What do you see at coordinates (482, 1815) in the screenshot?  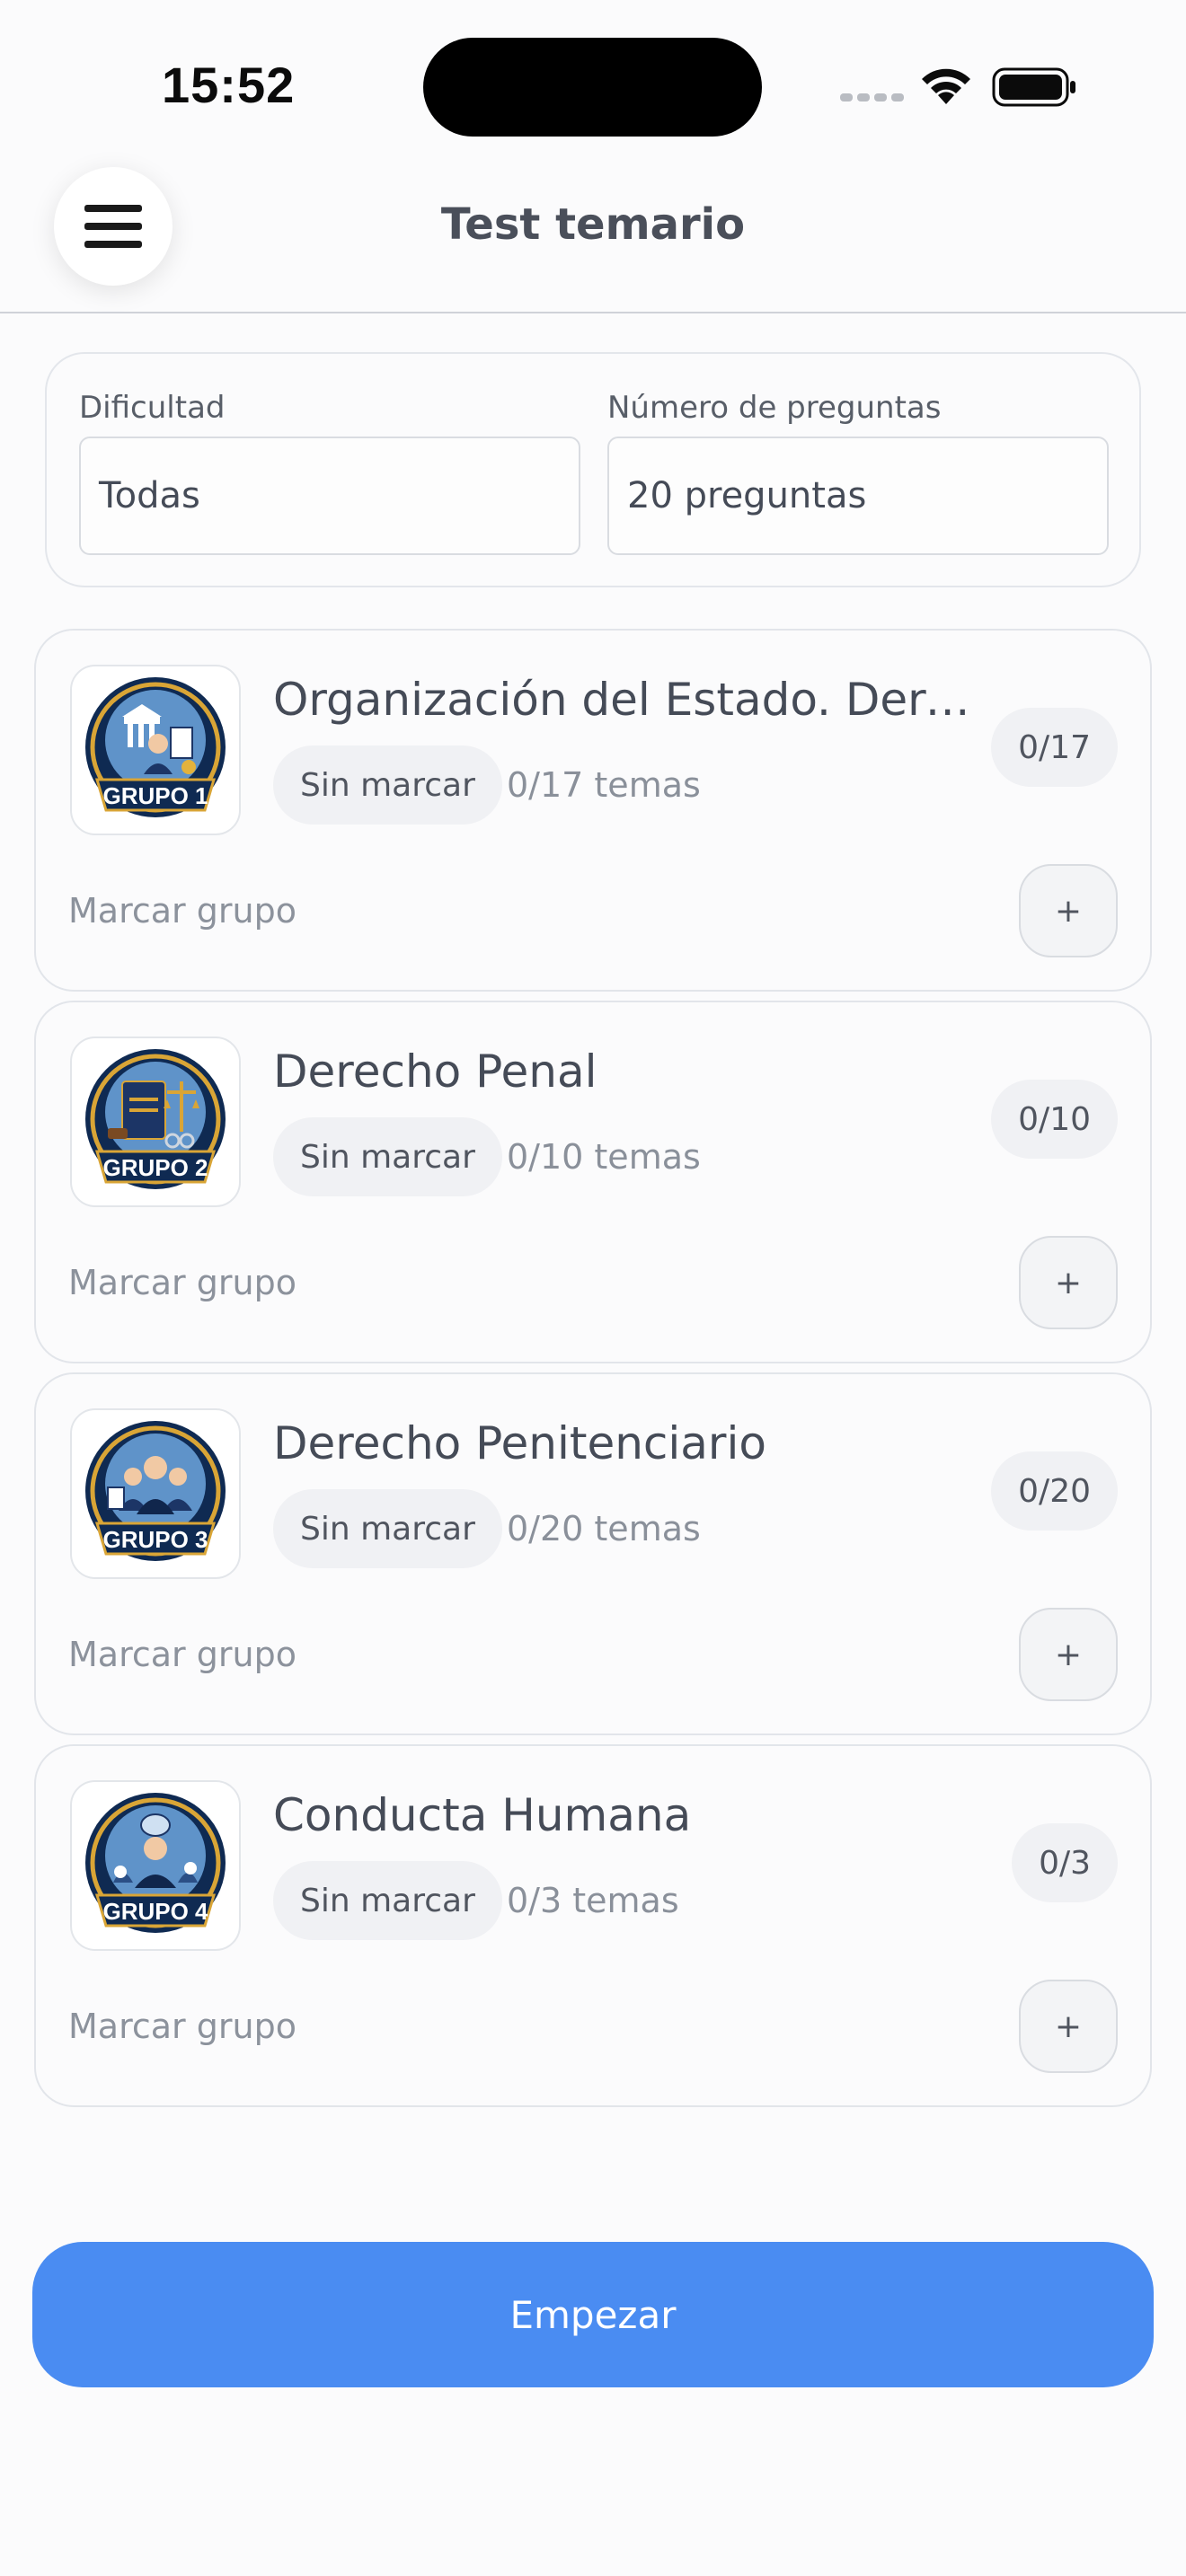 I see `group-title: Conducta Humana` at bounding box center [482, 1815].